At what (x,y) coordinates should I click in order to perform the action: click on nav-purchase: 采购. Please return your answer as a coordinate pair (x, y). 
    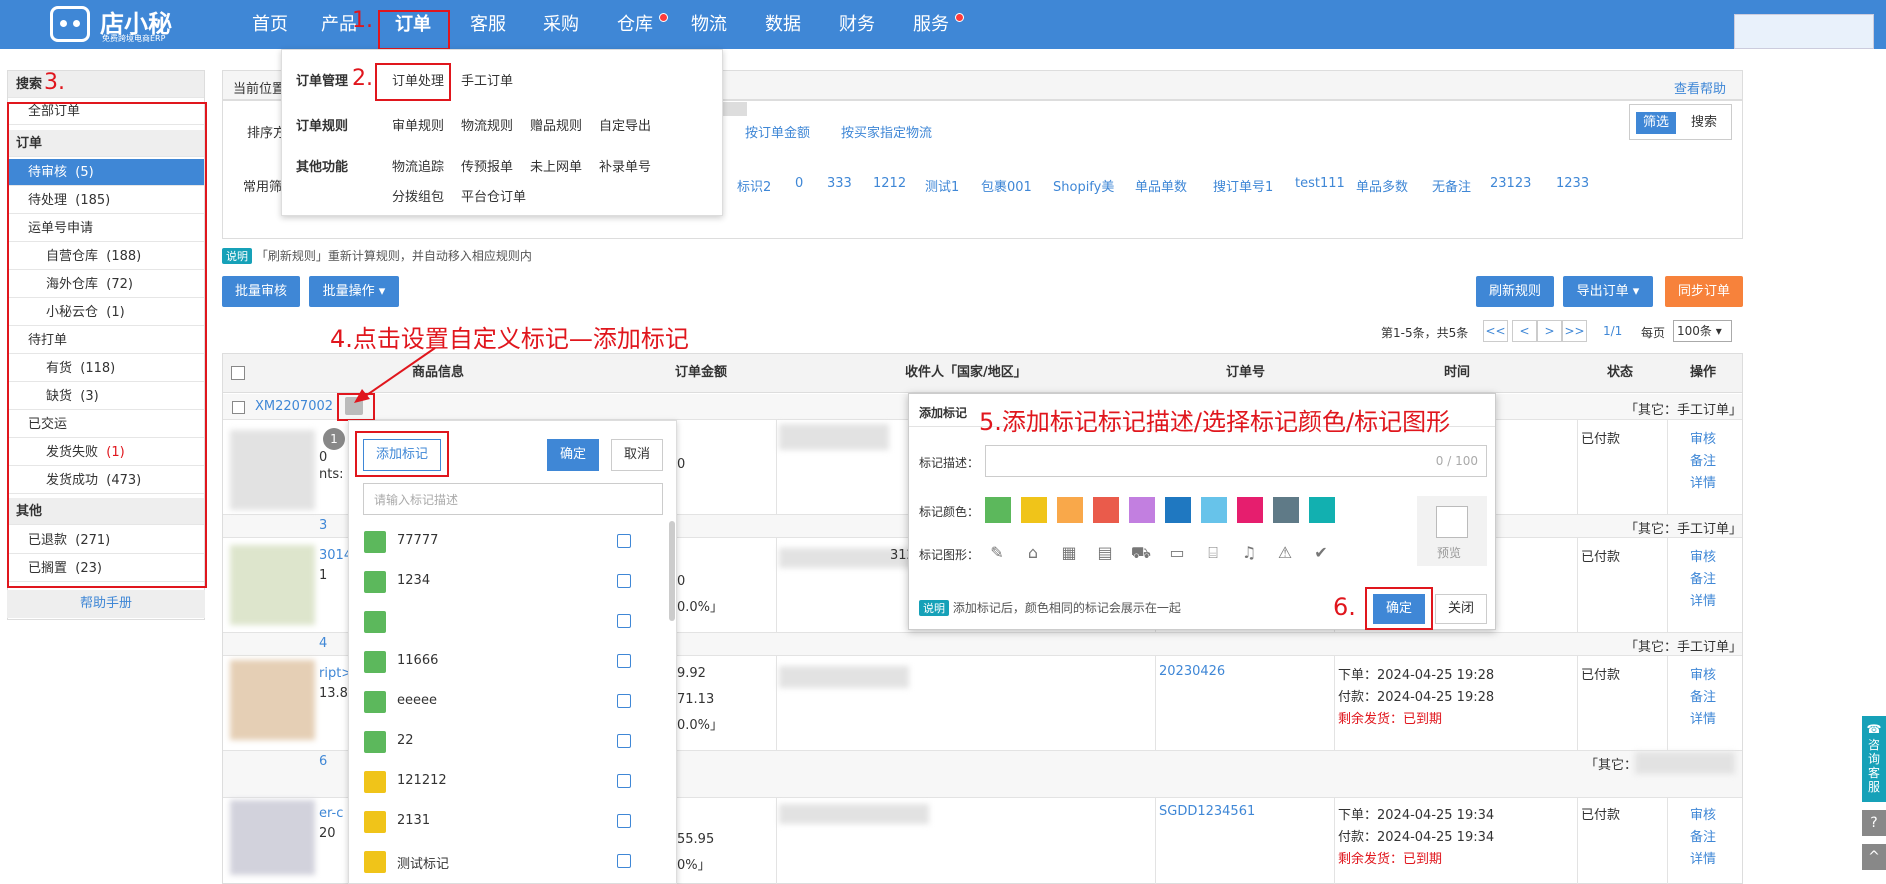
    Looking at the image, I should click on (561, 24).